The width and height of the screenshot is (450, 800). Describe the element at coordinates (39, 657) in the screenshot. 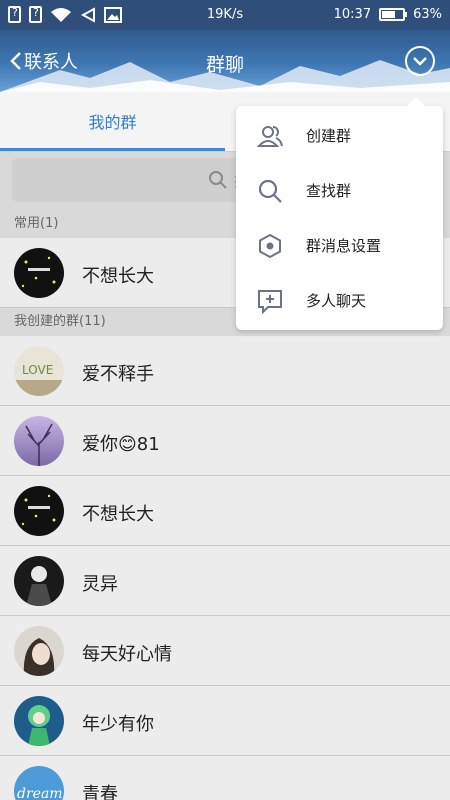

I see `girl-portrait-avatar-art` at that location.